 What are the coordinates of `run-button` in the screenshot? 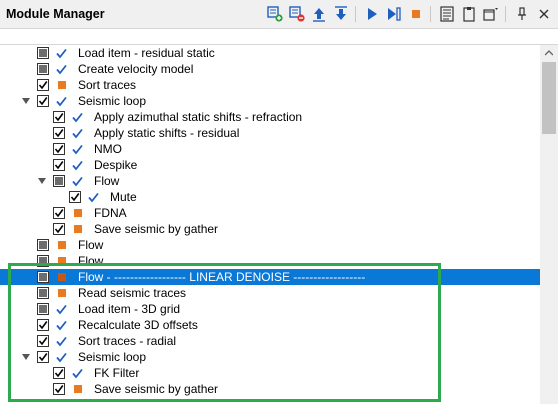 It's located at (372, 14).